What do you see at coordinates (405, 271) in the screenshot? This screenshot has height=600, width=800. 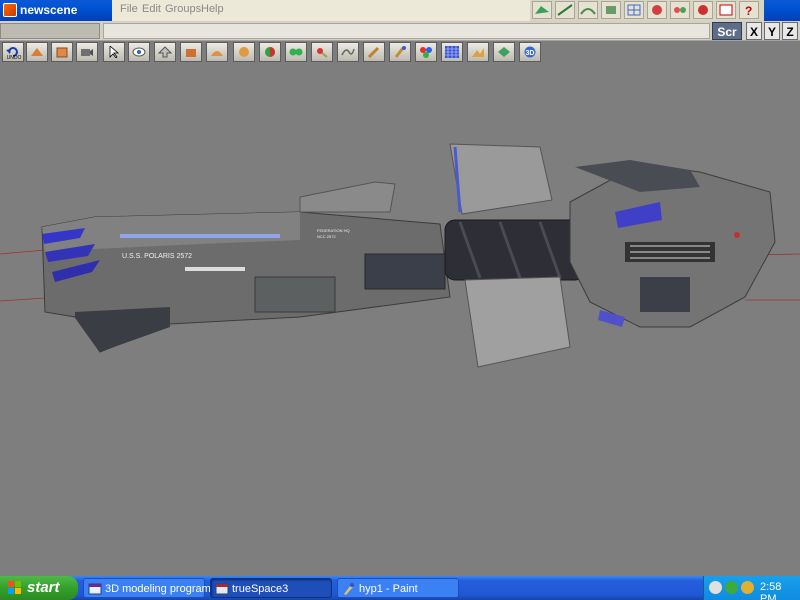 I see `engine-housing` at bounding box center [405, 271].